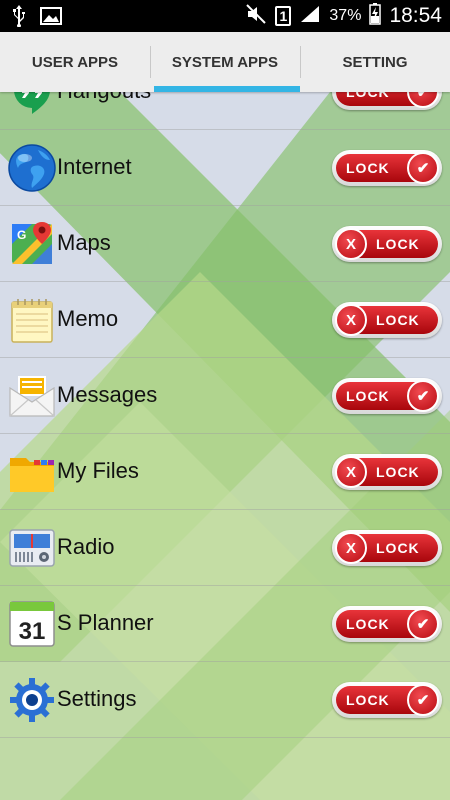  Describe the element at coordinates (32, 168) in the screenshot. I see `globe-icon` at that location.